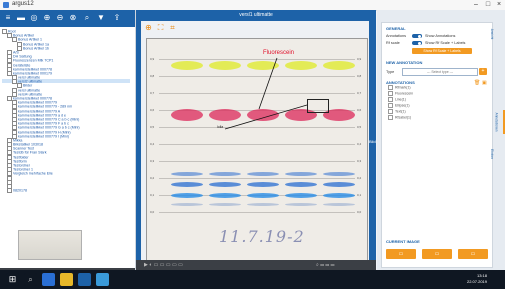 The width and height of the screenshot is (505, 289). Describe the element at coordinates (102, 279) in the screenshot. I see `taskbar-app-4-icon` at that location.